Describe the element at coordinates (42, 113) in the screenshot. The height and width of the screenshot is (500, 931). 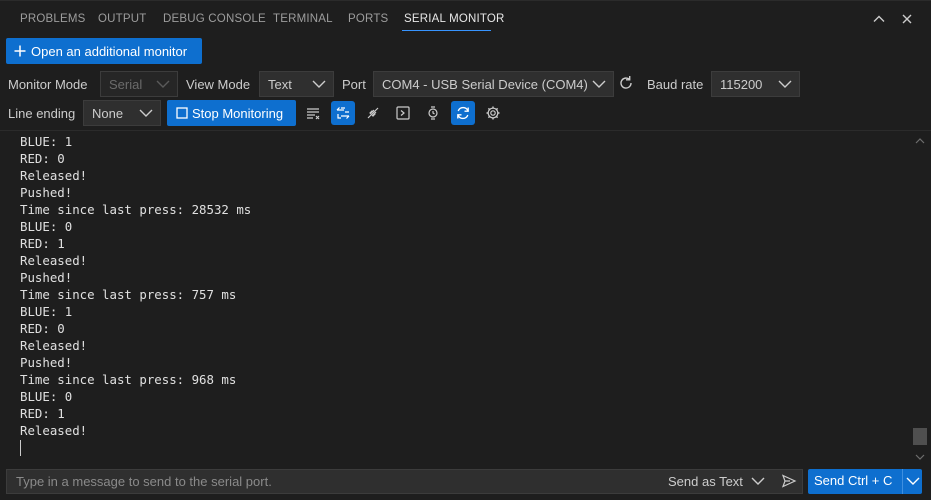
I see `line-ending-label: Line ending` at that location.